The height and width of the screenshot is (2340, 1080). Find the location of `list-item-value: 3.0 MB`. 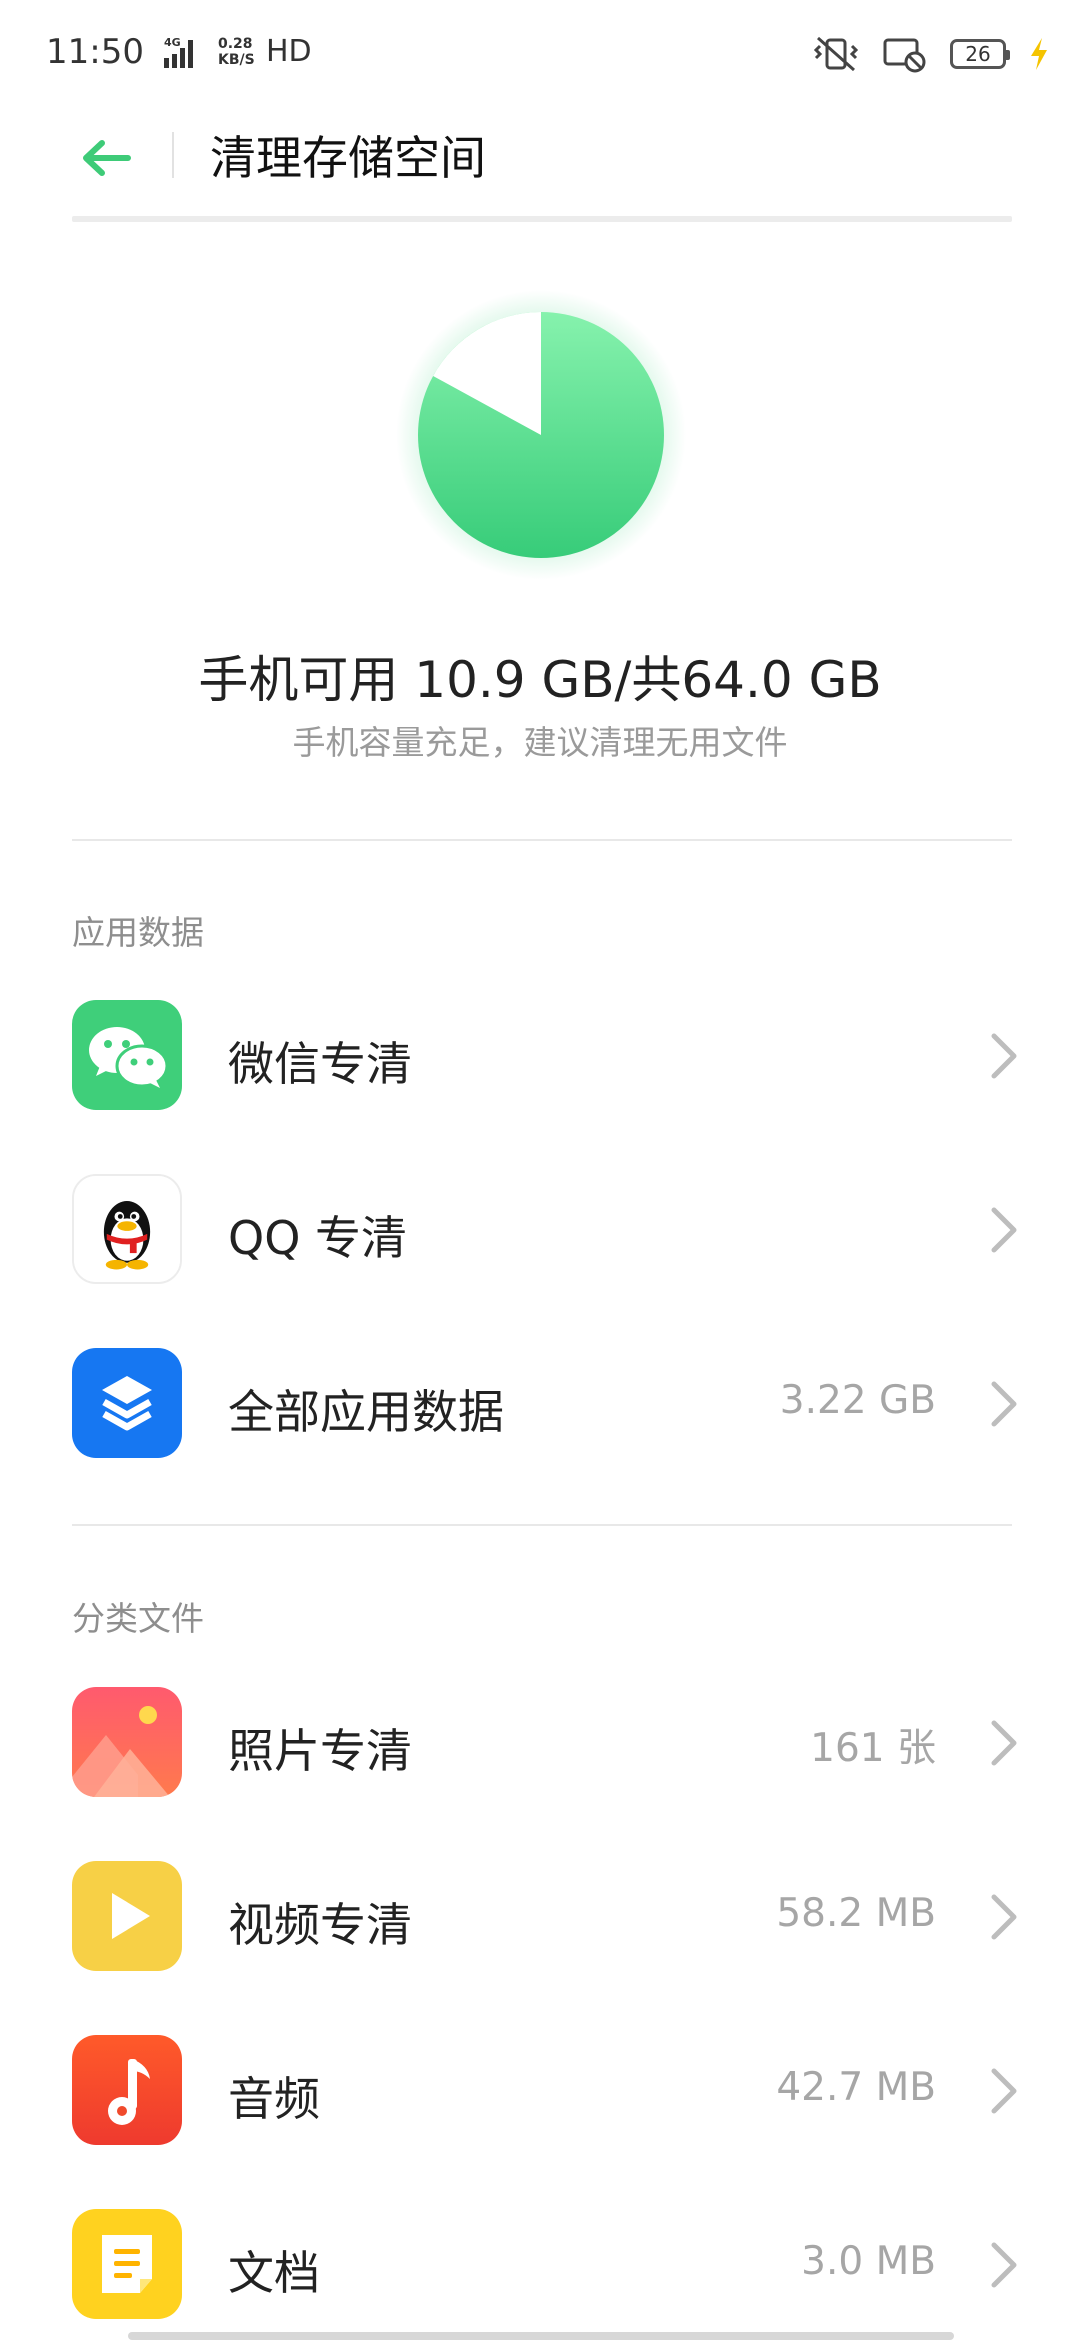

list-item-value: 3.0 MB is located at coordinates (868, 2261).